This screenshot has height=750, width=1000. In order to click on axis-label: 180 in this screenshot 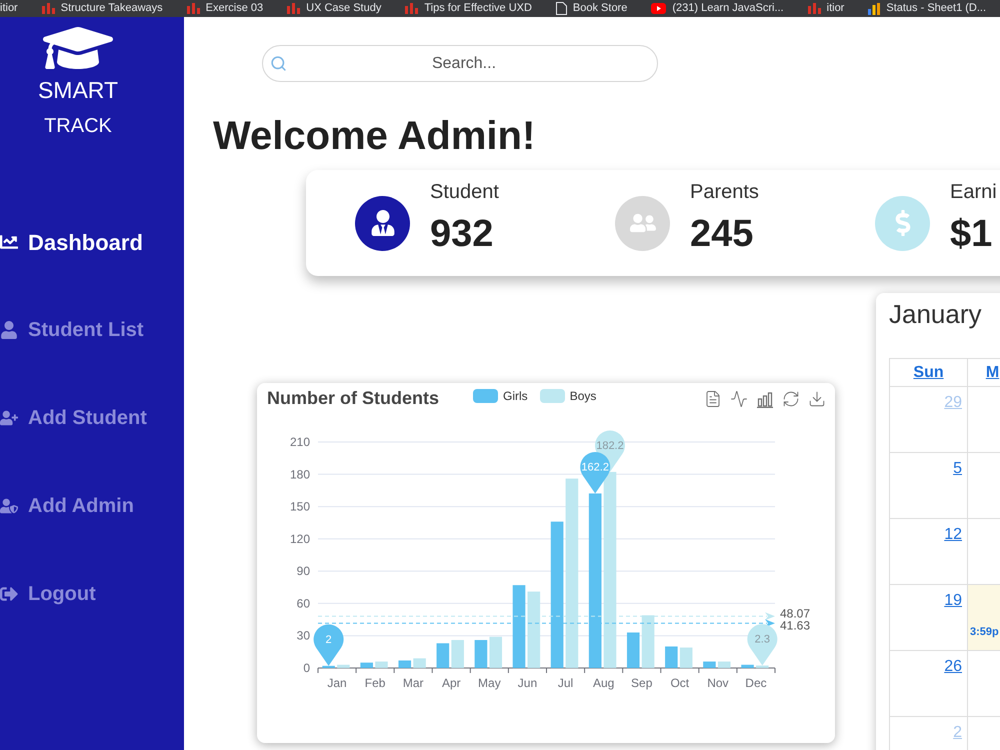, I will do `click(300, 474)`.